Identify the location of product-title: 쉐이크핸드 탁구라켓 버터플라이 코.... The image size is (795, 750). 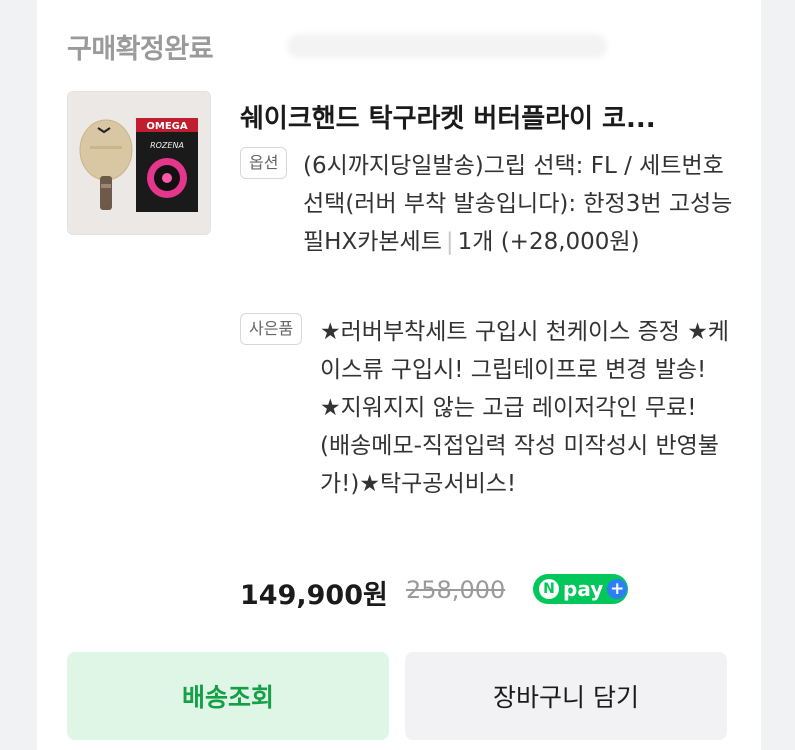
(480, 116).